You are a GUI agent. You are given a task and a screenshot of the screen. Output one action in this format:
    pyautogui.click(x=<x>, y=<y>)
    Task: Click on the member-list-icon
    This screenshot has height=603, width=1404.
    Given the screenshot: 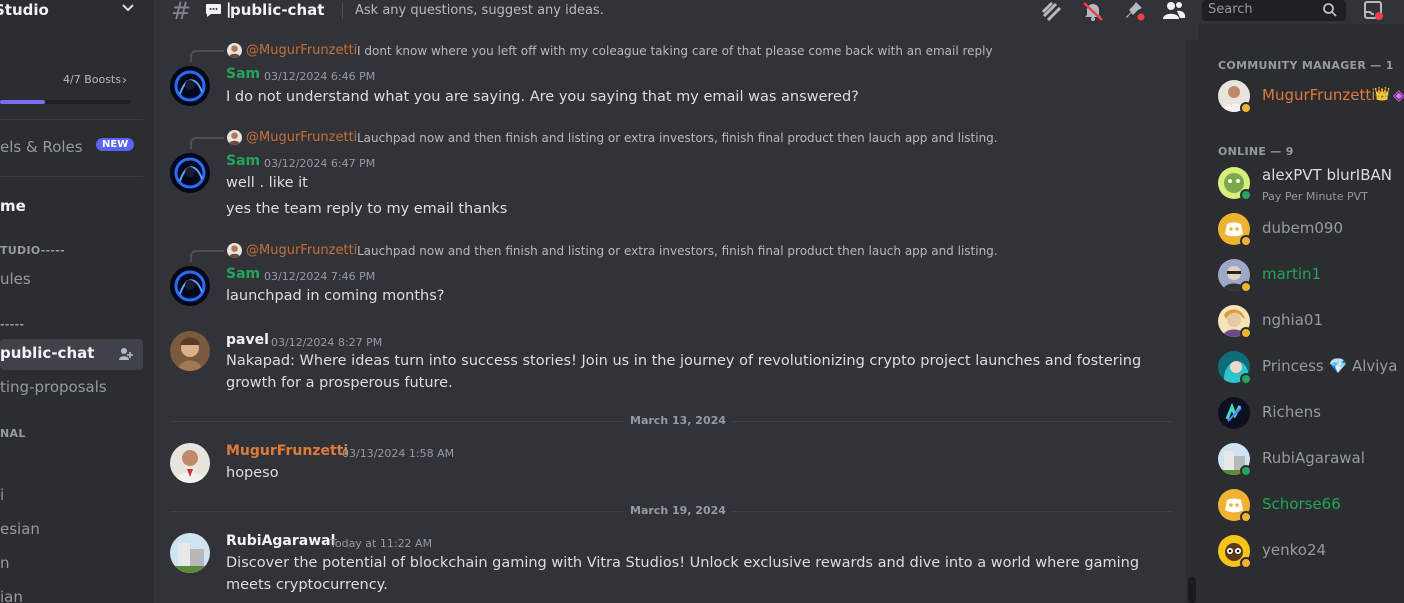 What is the action you would take?
    pyautogui.click(x=1174, y=11)
    